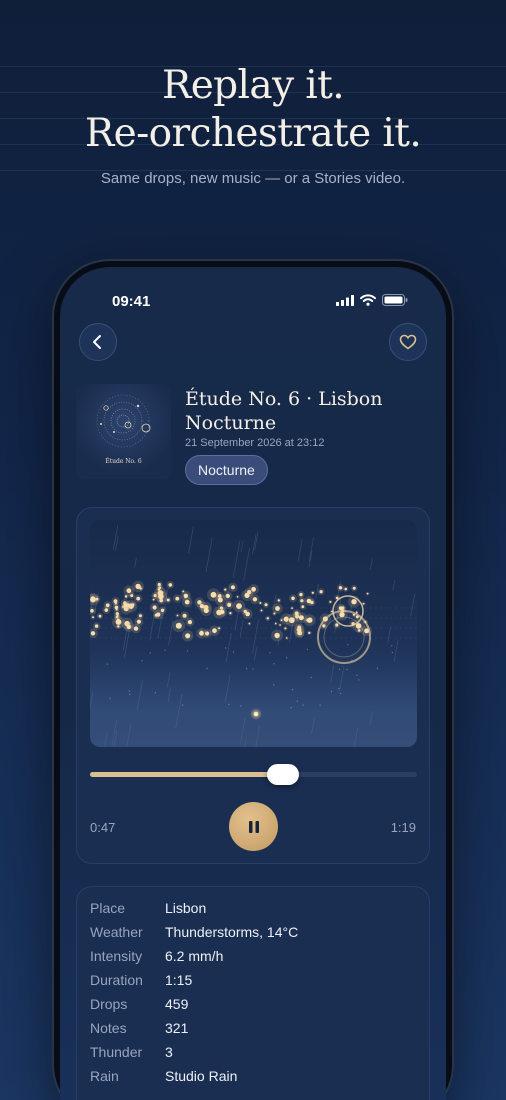  I want to click on detail-label: Drops, so click(109, 1004).